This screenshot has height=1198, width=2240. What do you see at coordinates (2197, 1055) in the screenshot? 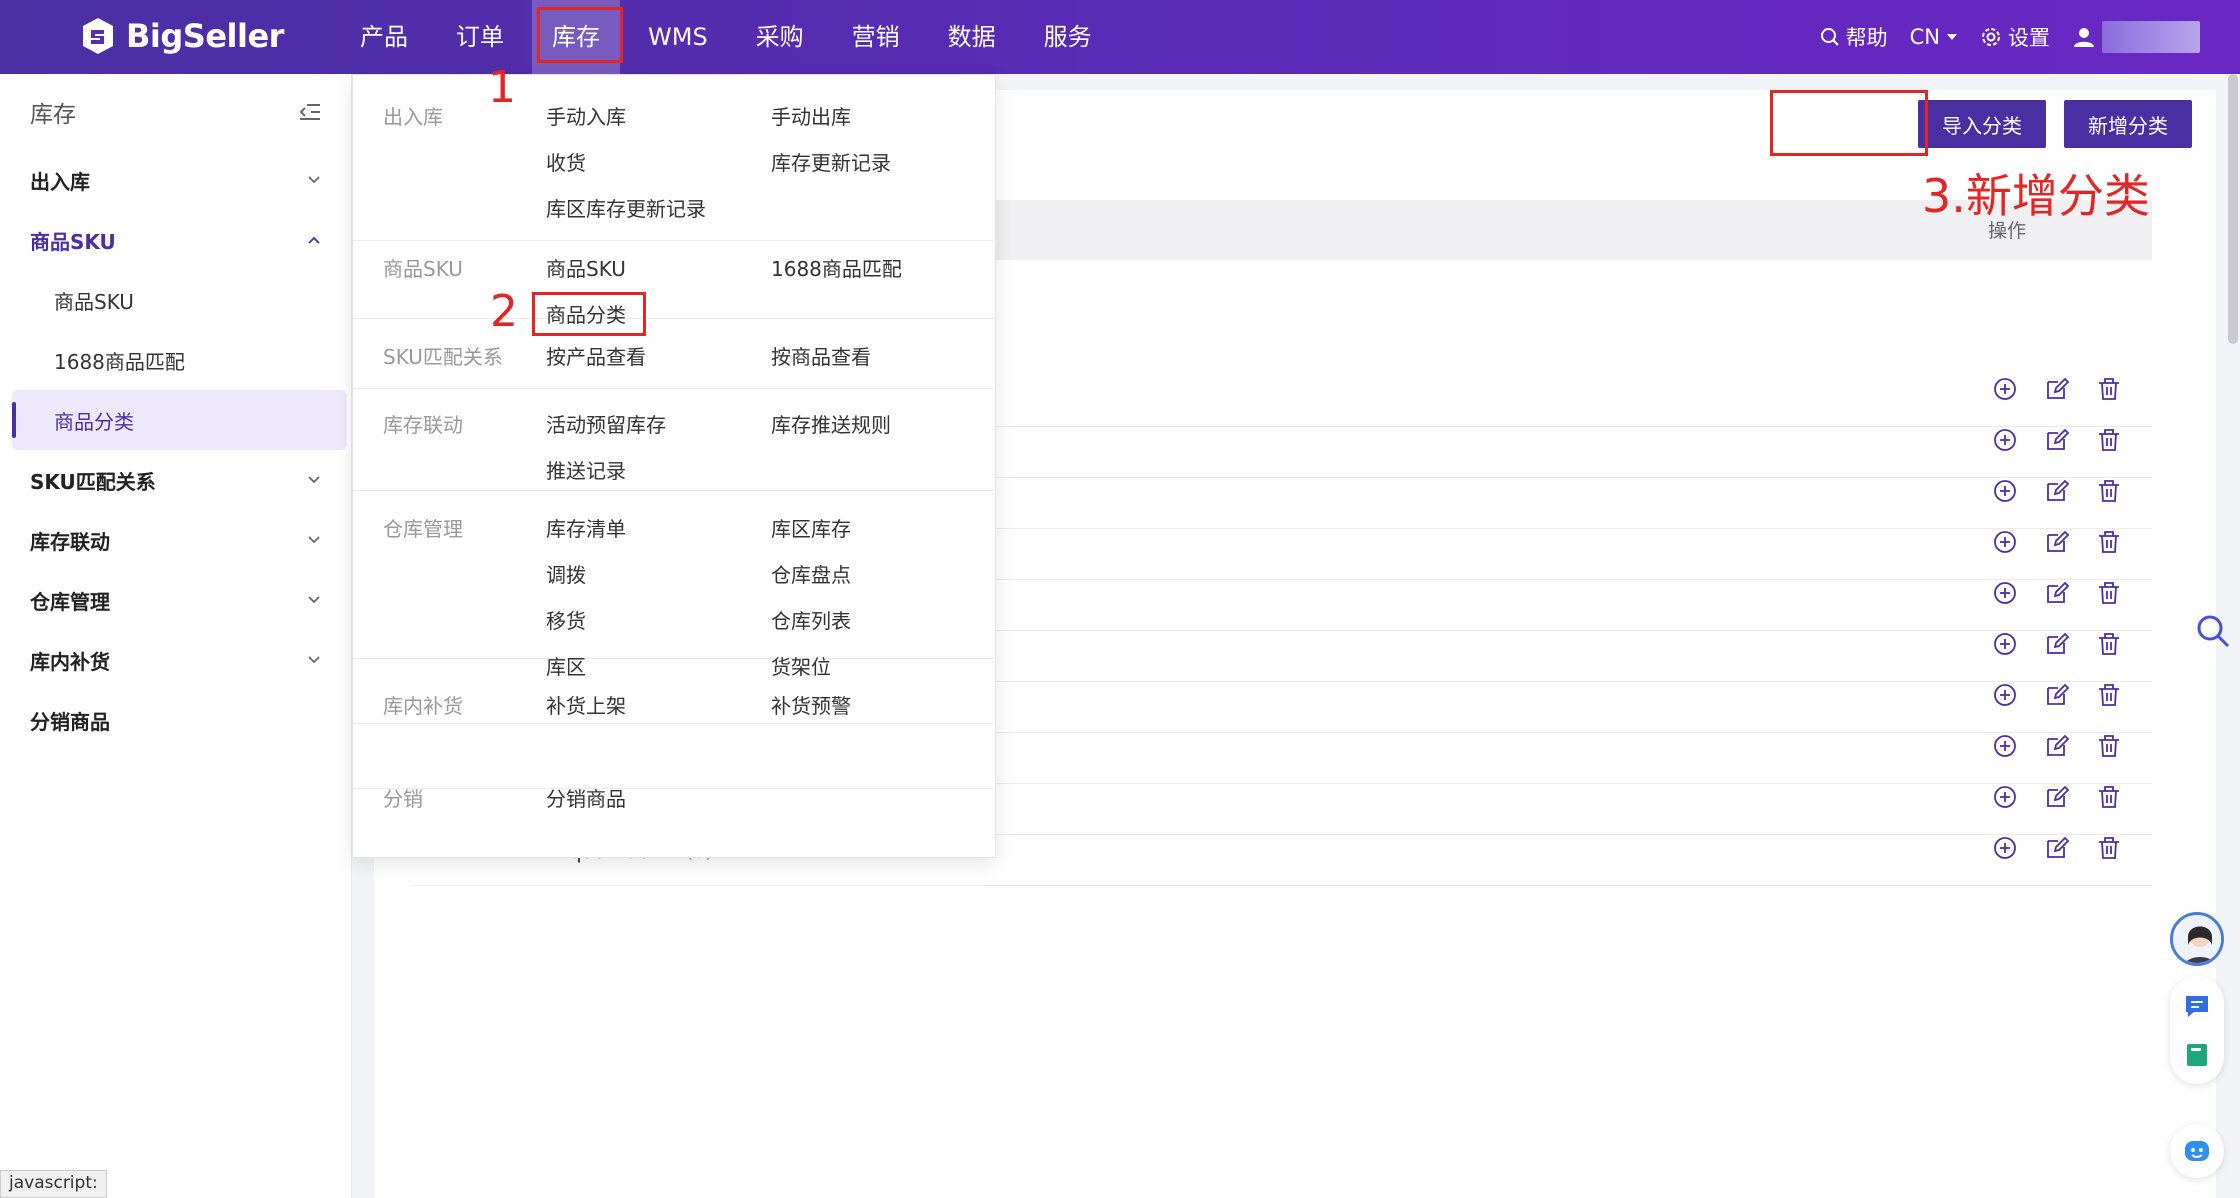
I see `guide-book-icon` at bounding box center [2197, 1055].